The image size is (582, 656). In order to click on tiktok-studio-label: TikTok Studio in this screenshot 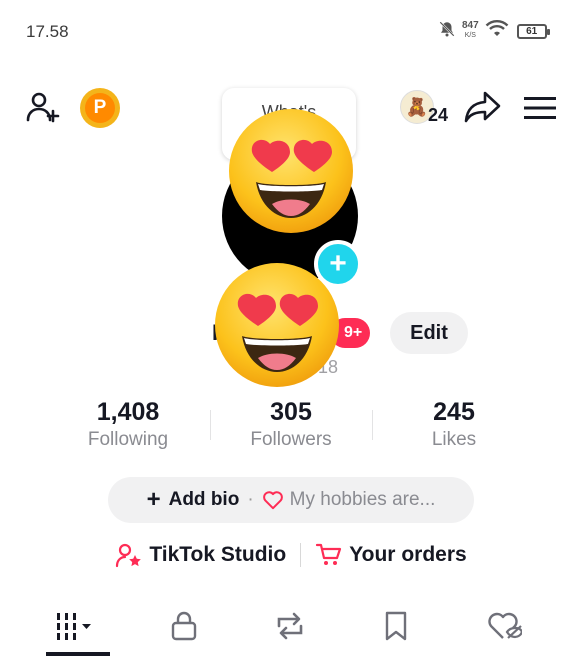, I will do `click(218, 554)`.